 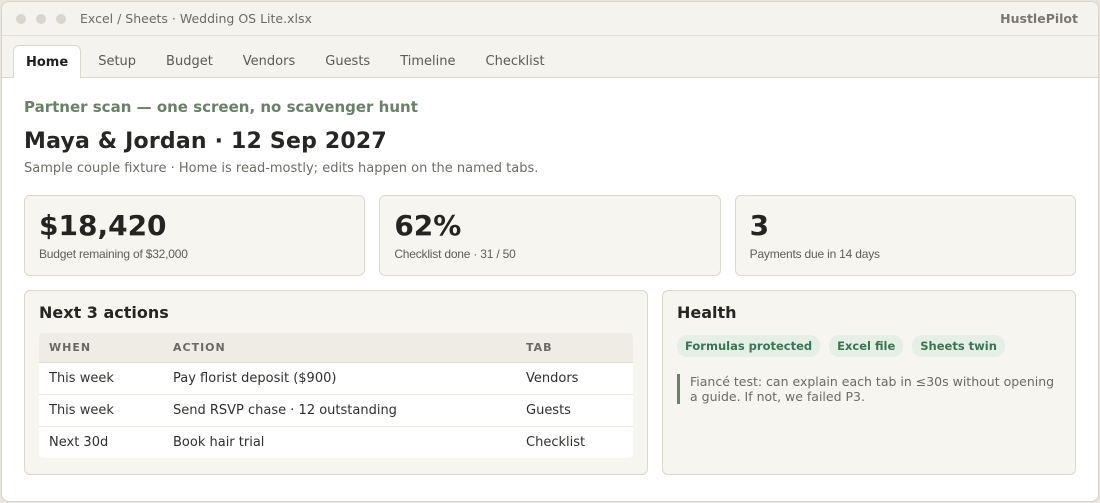 What do you see at coordinates (21, 18) in the screenshot?
I see `close-window-button` at bounding box center [21, 18].